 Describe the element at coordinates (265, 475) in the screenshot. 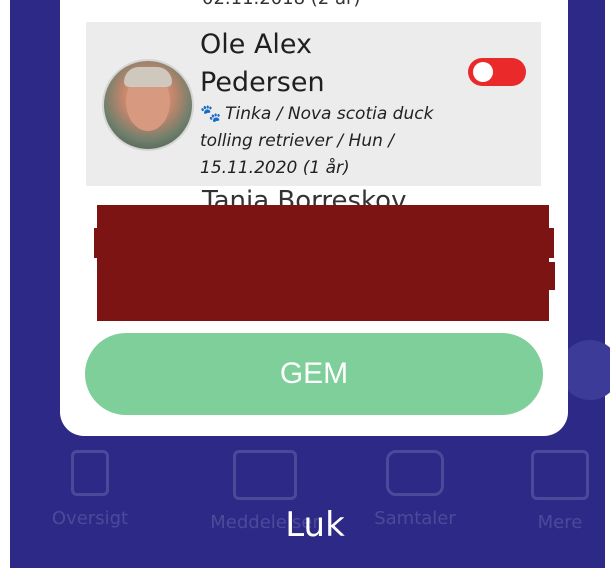

I see `board-icon` at that location.